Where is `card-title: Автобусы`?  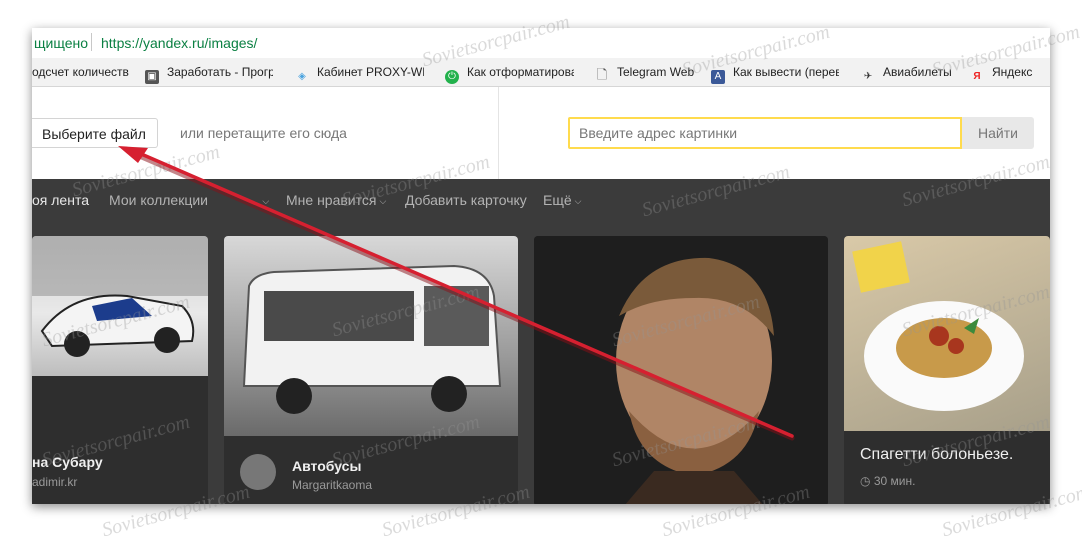
card-title: Автобусы is located at coordinates (327, 466).